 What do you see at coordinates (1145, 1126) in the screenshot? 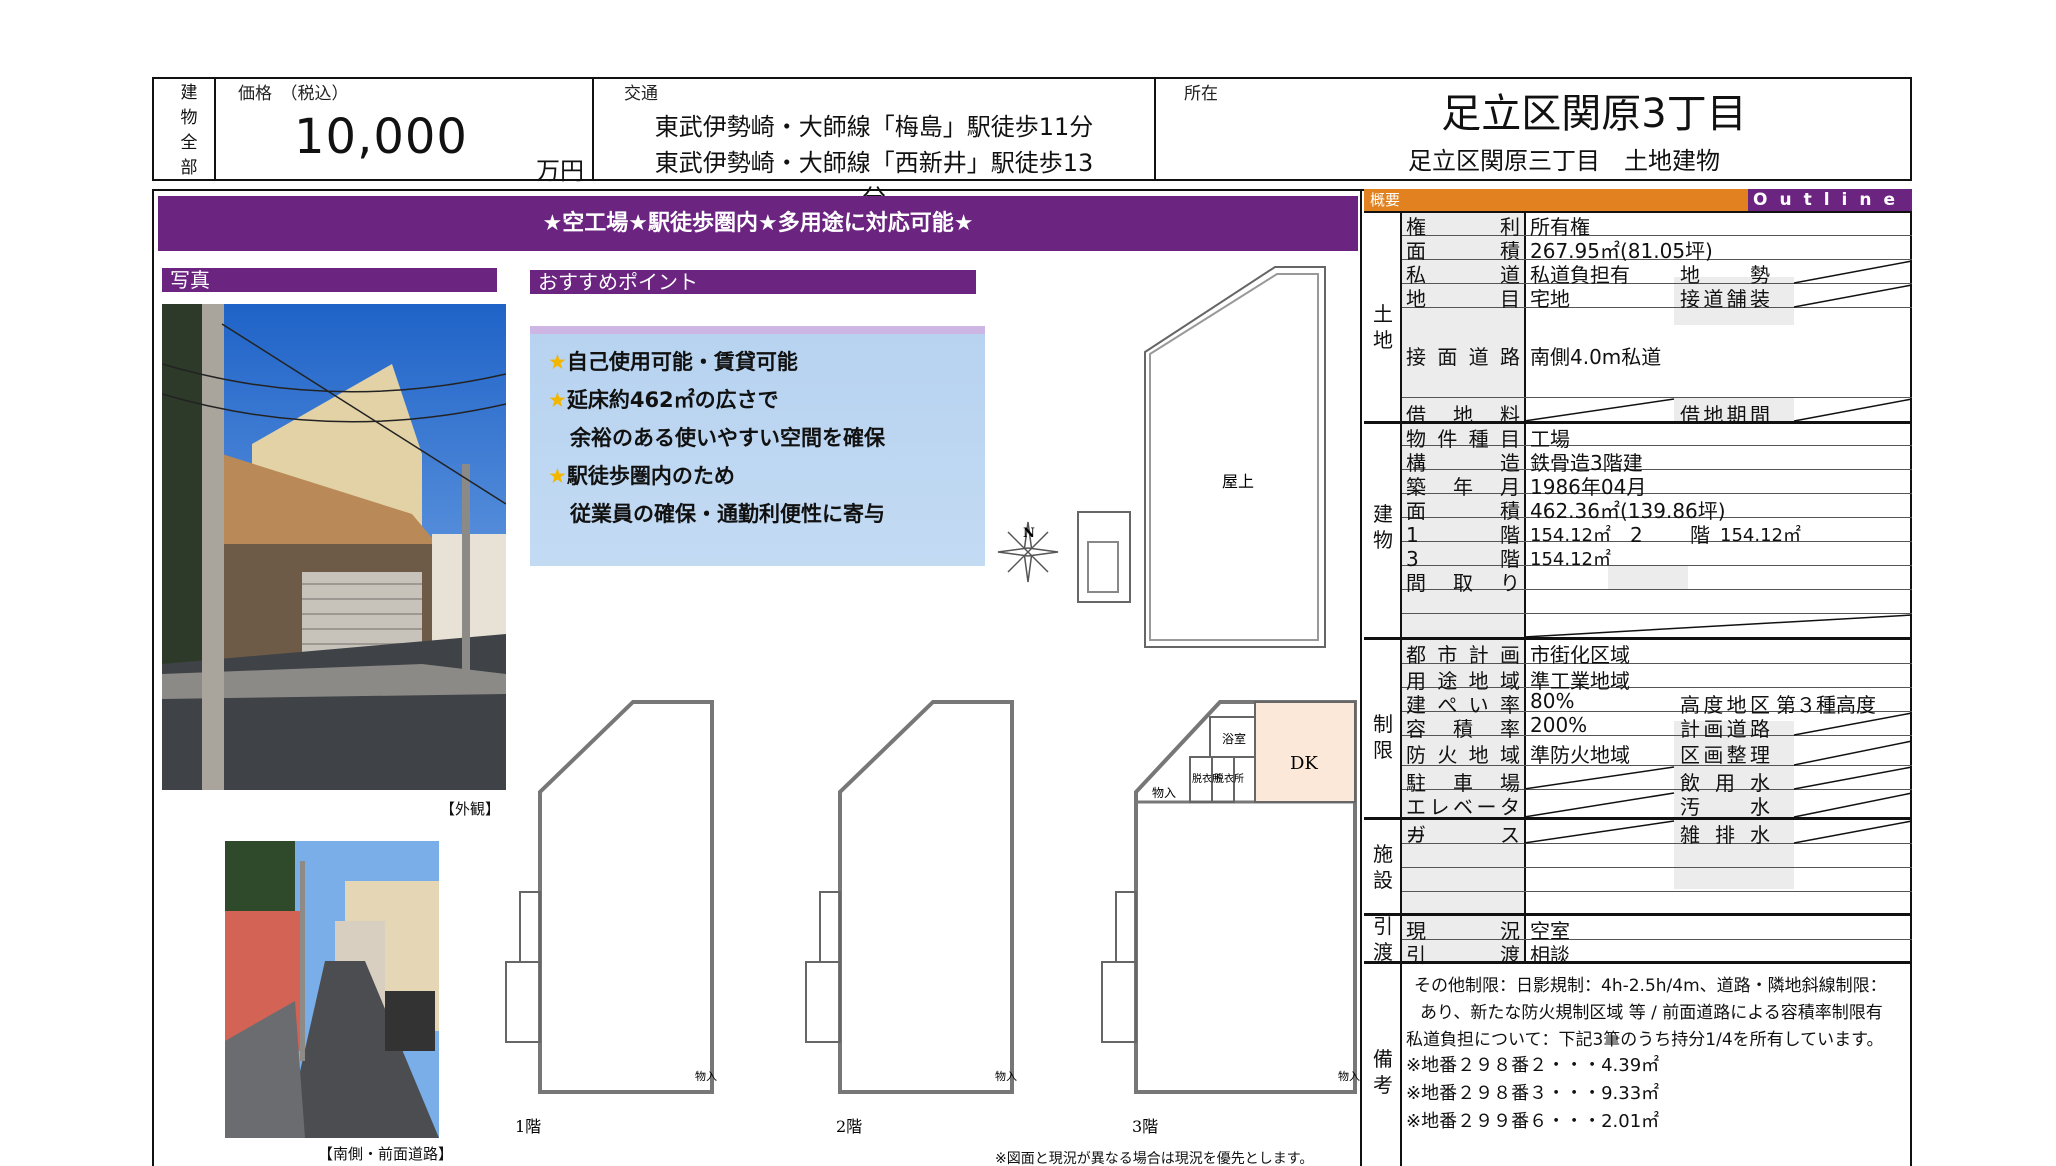
I see `floor3-label: 3階` at bounding box center [1145, 1126].